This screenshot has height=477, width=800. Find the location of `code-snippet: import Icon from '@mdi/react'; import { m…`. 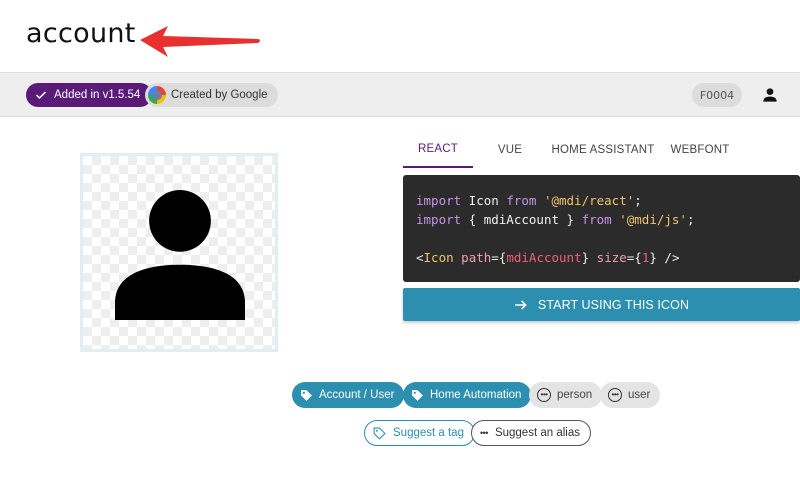

code-snippet: import Icon from '@mdi/react'; import { m… is located at coordinates (601, 228).